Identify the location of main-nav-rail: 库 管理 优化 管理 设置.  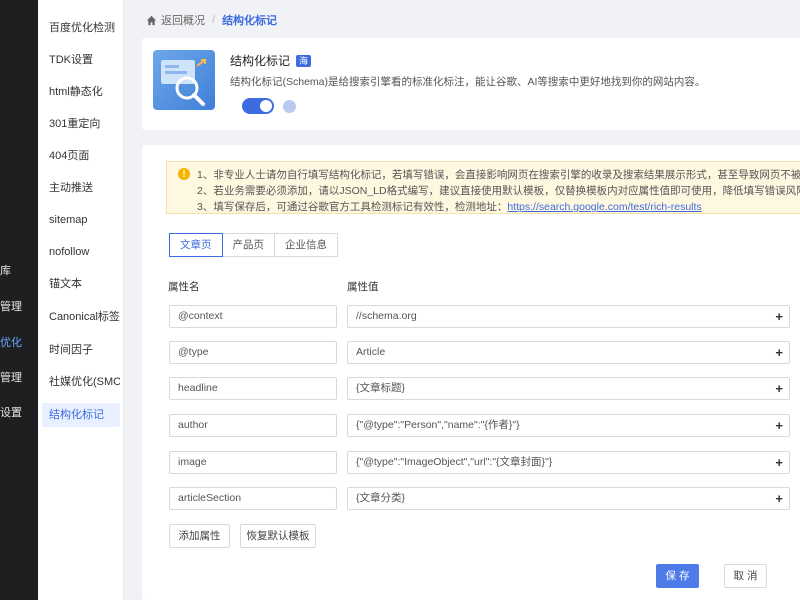
(19, 300).